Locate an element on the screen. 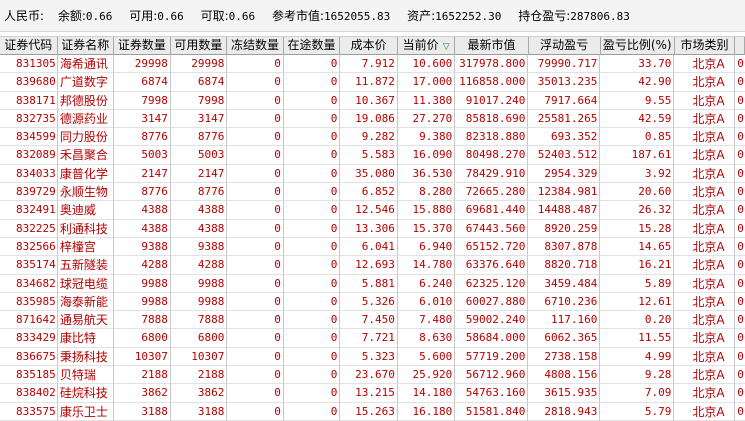  position-pnl-label: 持仓盈亏: is located at coordinates (544, 16).